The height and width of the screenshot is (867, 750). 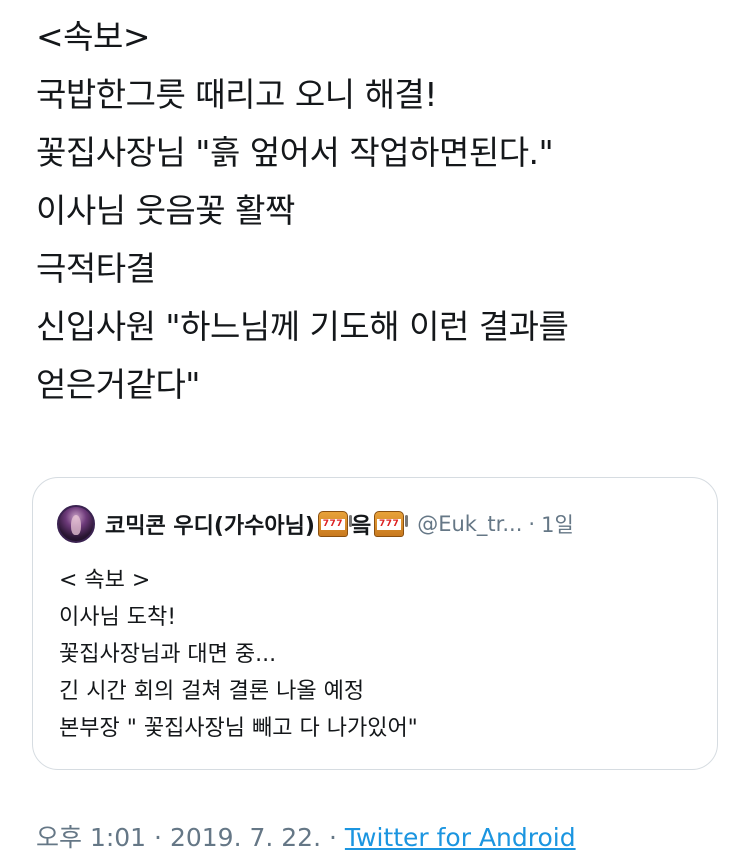 I want to click on tweet-date: 2019. 7. 22., so click(x=245, y=837).